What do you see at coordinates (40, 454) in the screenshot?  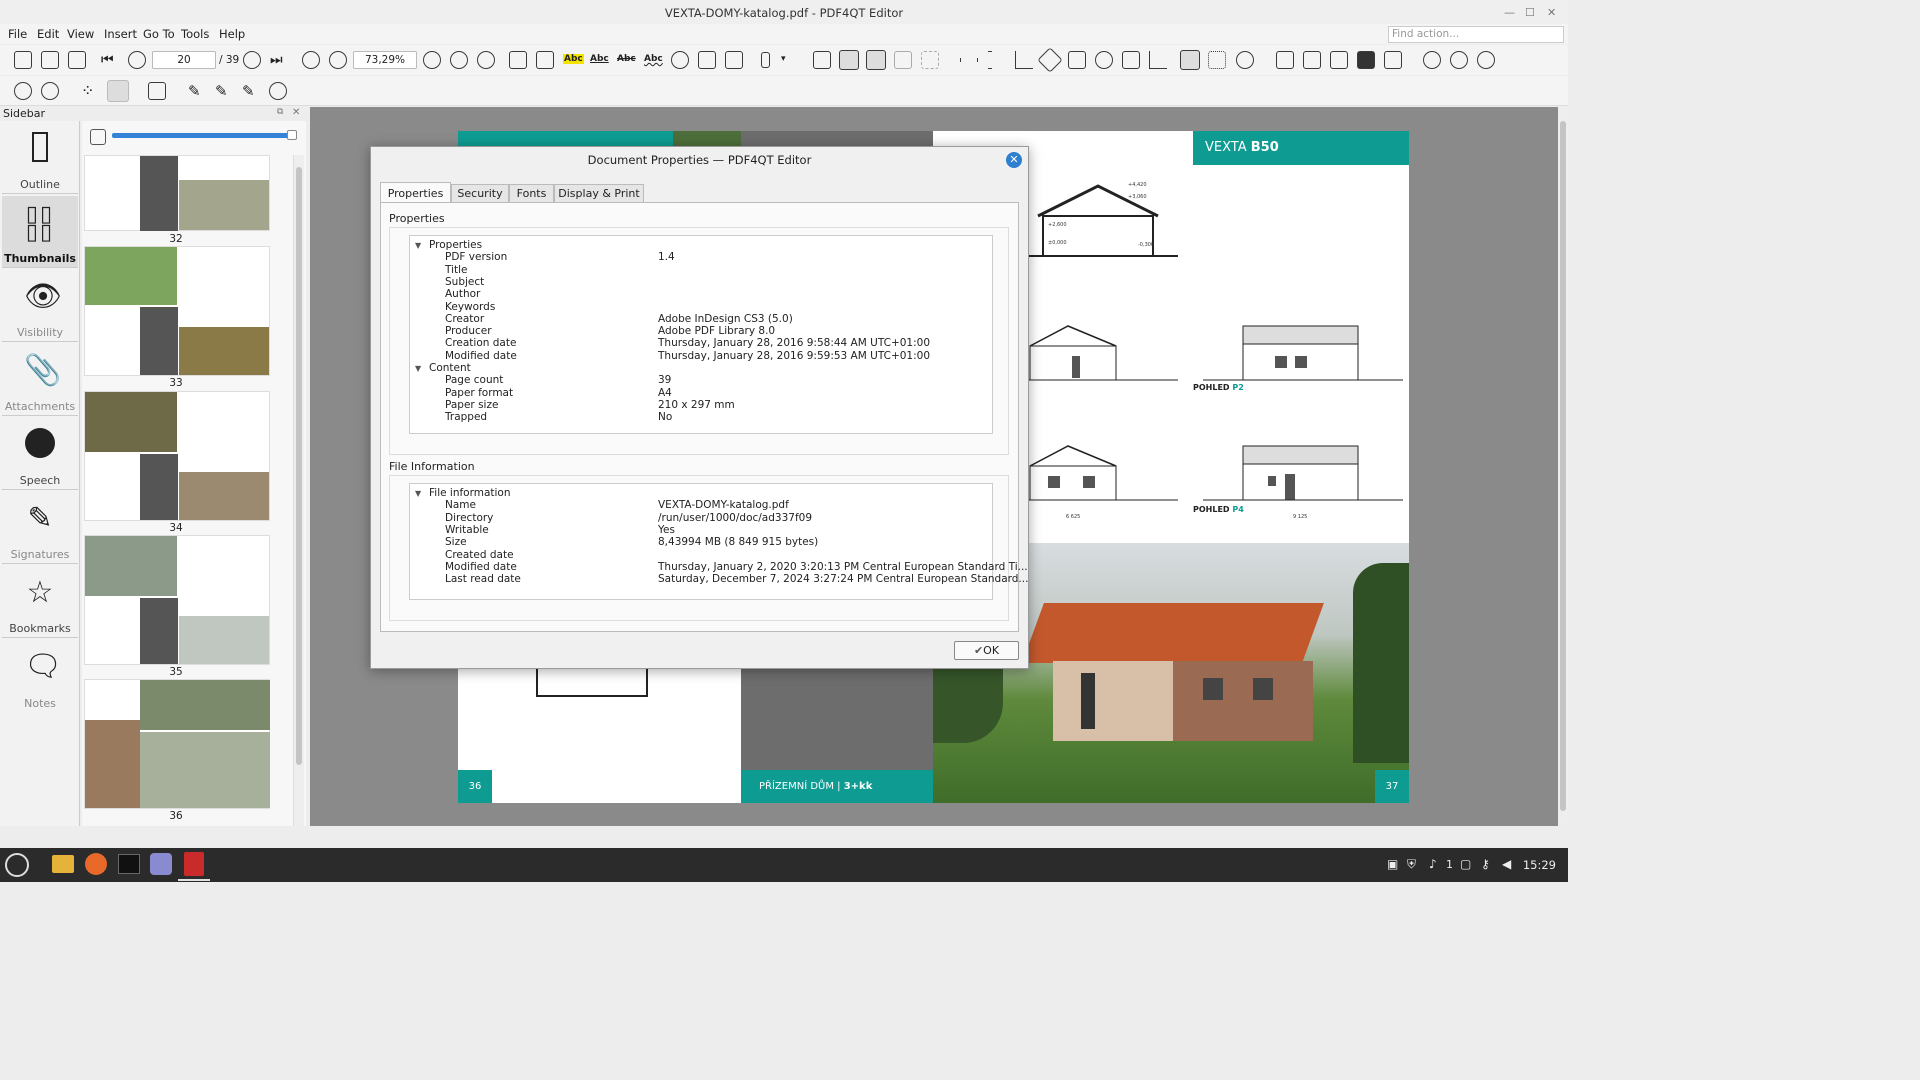 I see `sidebar-item-speech: Speech` at bounding box center [40, 454].